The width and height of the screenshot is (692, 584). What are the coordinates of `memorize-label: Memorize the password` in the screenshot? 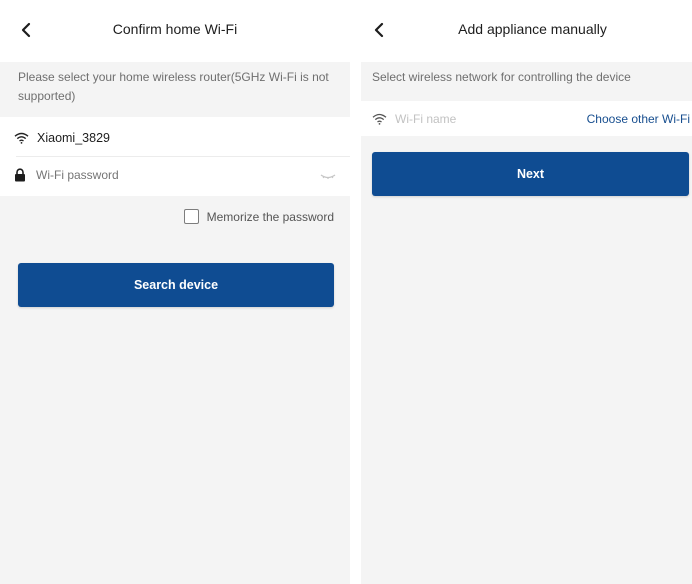 It's located at (270, 216).